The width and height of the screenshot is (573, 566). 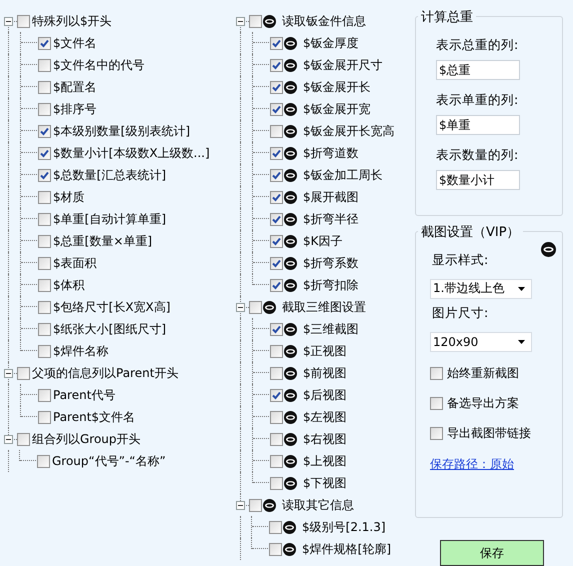 What do you see at coordinates (478, 125) in the screenshot?
I see `input-field: $单重` at bounding box center [478, 125].